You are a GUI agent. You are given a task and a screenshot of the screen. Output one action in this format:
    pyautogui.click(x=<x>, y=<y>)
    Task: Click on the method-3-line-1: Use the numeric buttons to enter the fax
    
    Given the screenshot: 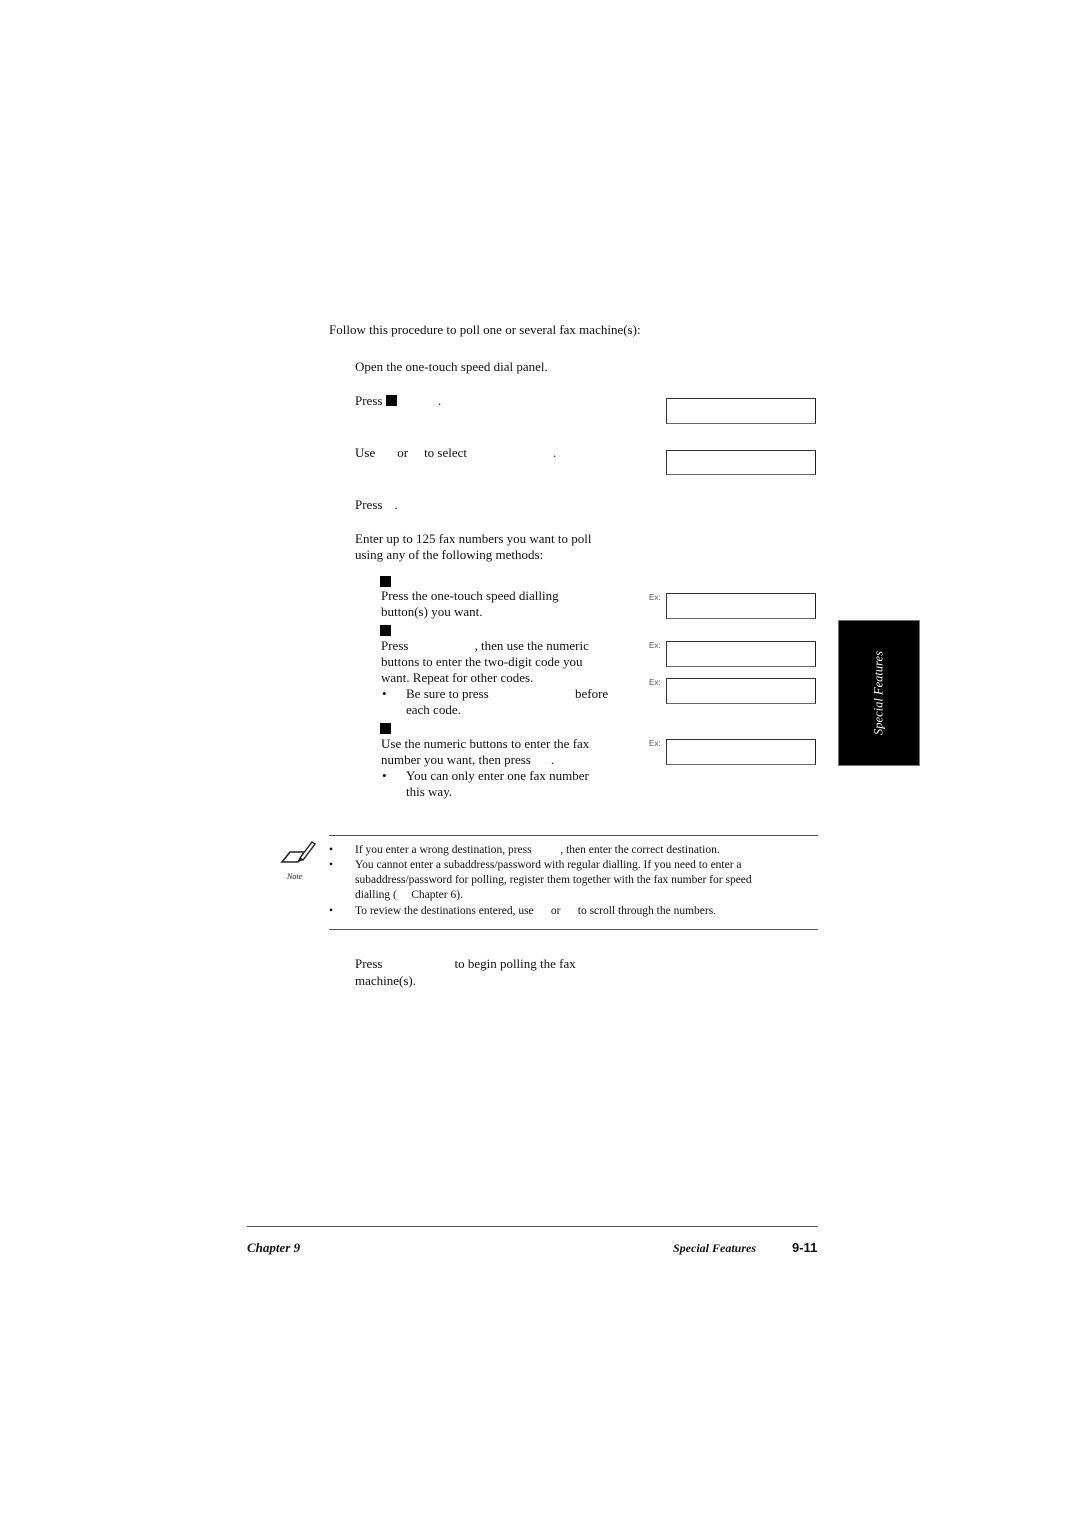 What is the action you would take?
    pyautogui.click(x=485, y=743)
    